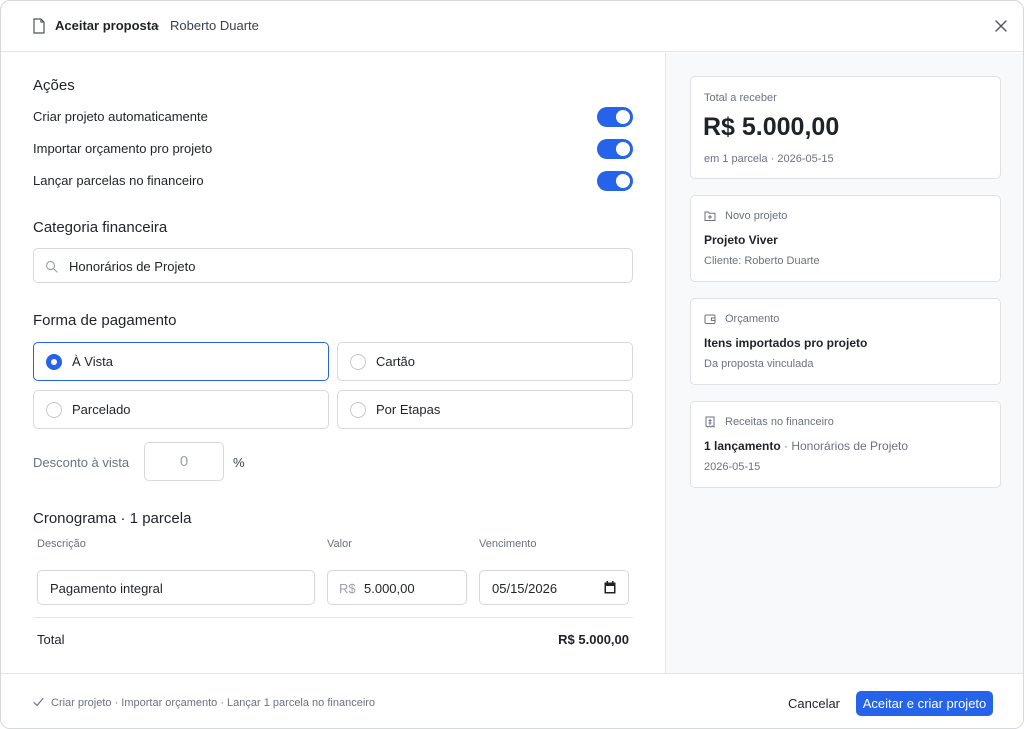 The height and width of the screenshot is (729, 1024). Describe the element at coordinates (786, 343) in the screenshot. I see `orcamento-name: Itens importados pro projeto` at that location.